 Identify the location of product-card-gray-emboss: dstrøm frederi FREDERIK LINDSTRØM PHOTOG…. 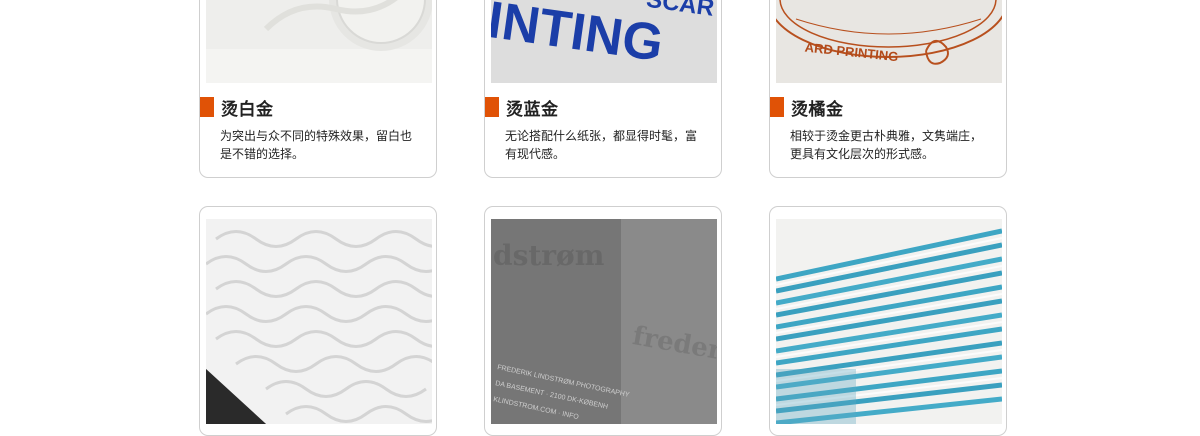
(603, 321).